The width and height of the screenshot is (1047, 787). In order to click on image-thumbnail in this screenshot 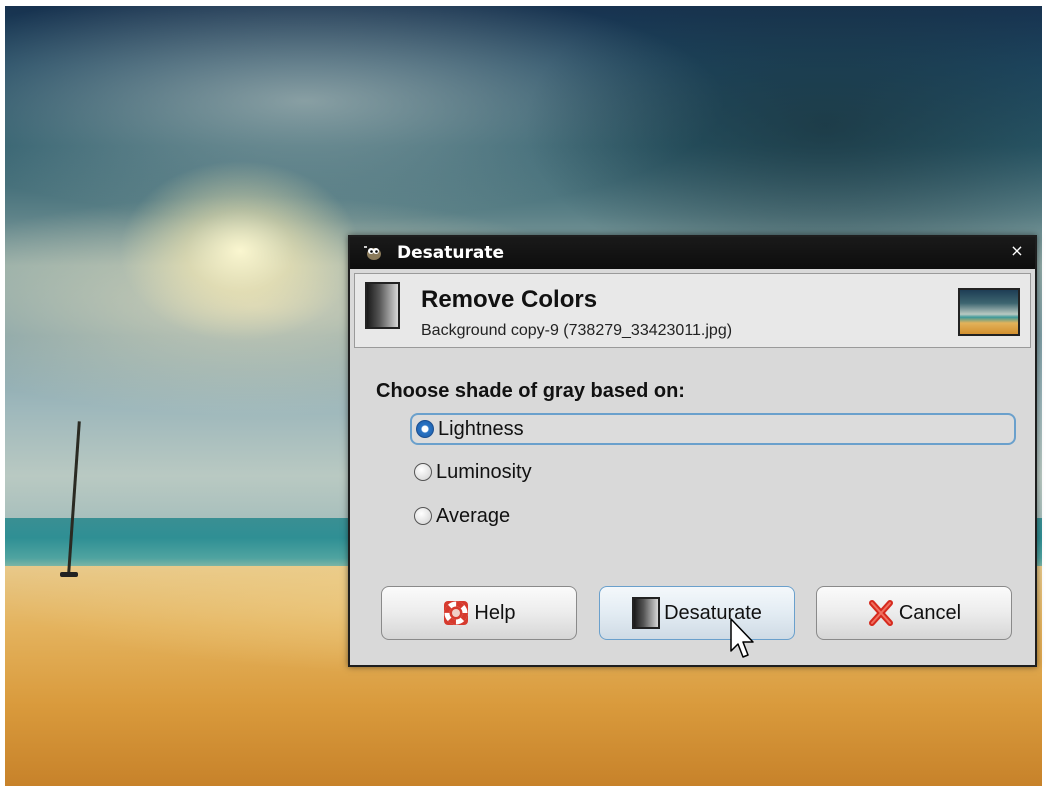, I will do `click(989, 312)`.